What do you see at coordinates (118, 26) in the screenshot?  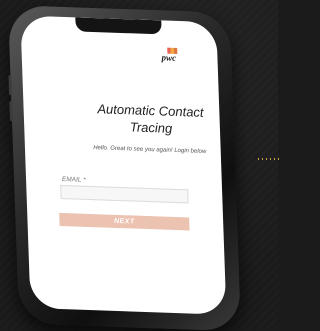 I see `notch` at bounding box center [118, 26].